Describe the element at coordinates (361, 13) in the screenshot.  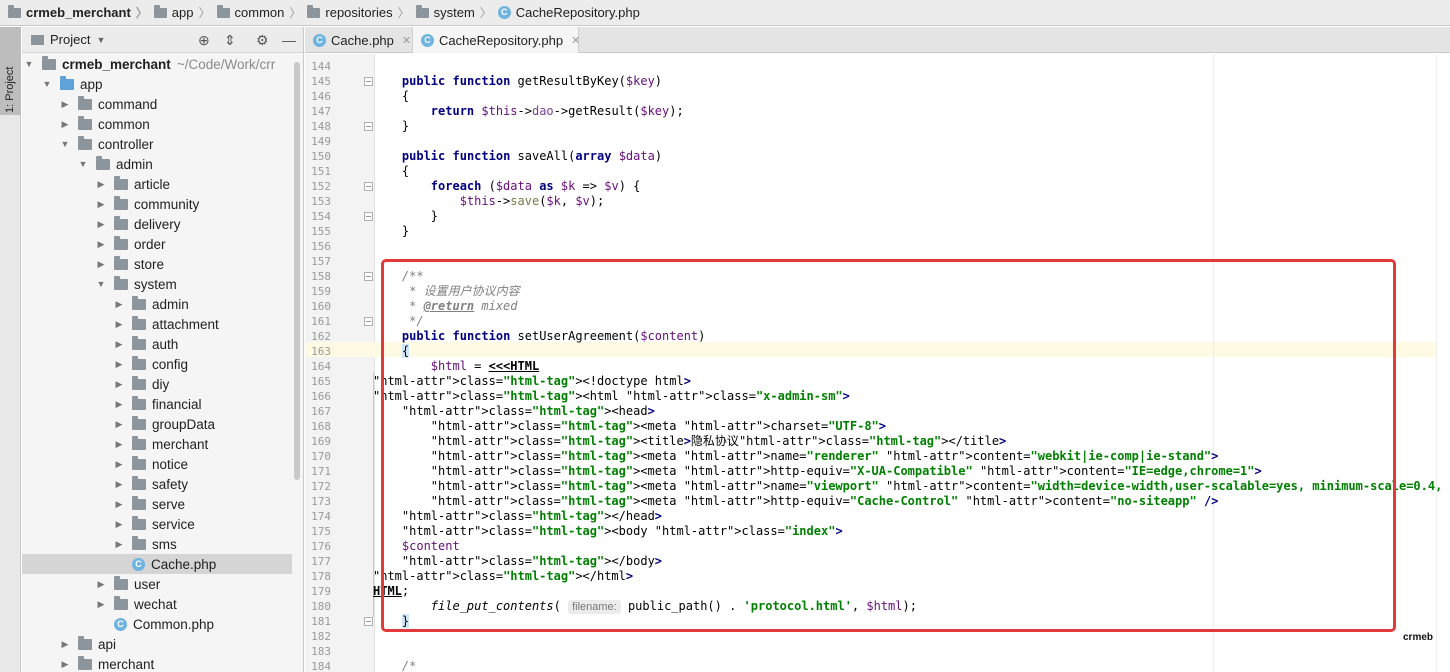
I see `breadcrumb-repositories: repositories 〉` at that location.